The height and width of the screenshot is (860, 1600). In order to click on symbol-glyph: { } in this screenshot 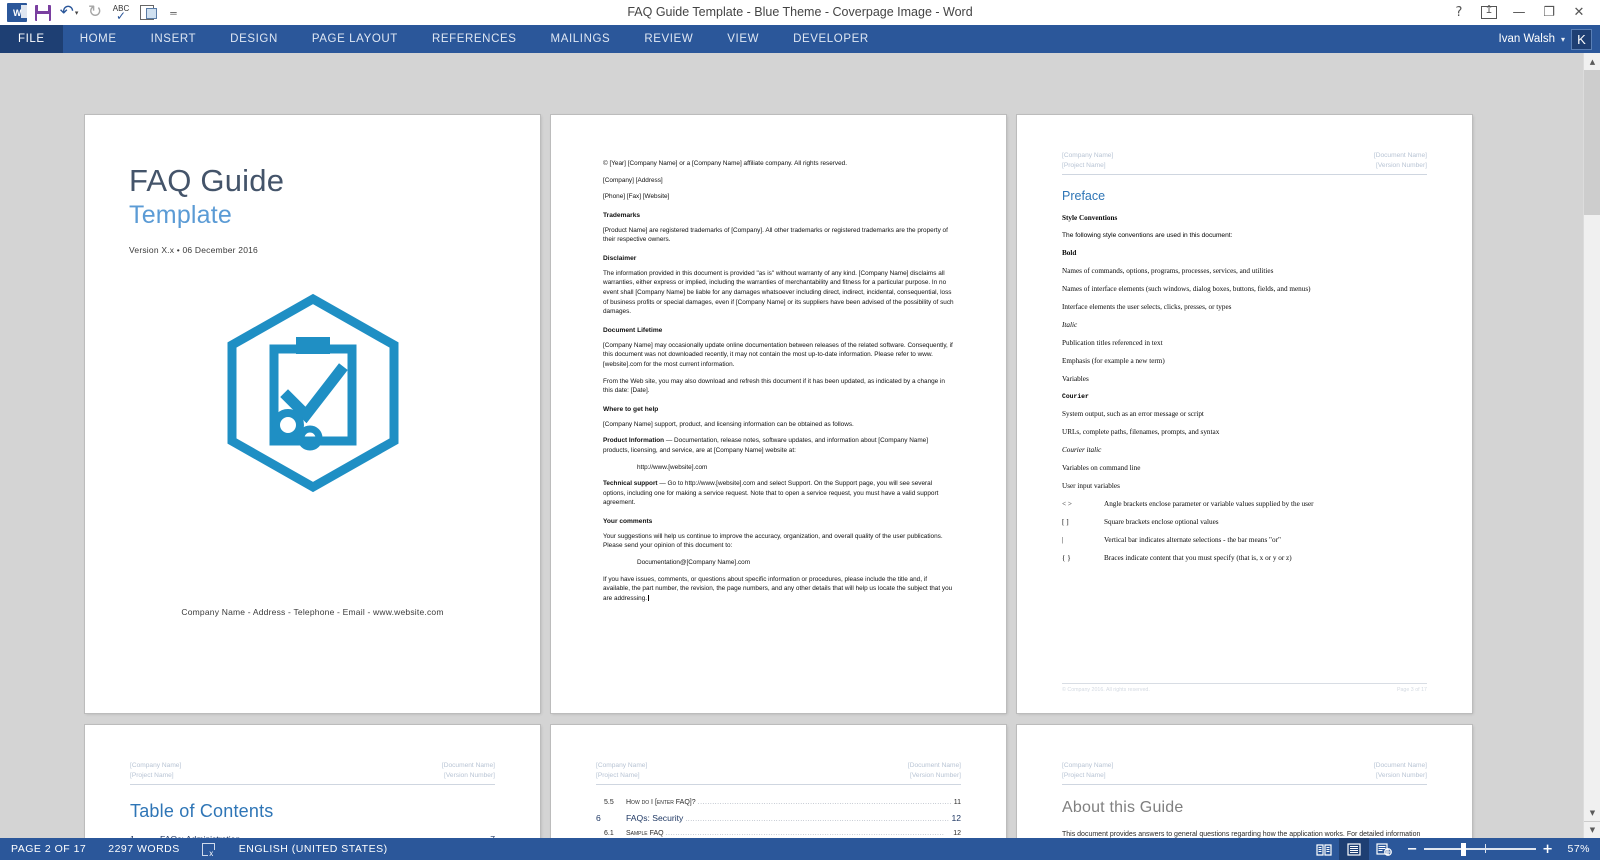, I will do `click(1066, 558)`.